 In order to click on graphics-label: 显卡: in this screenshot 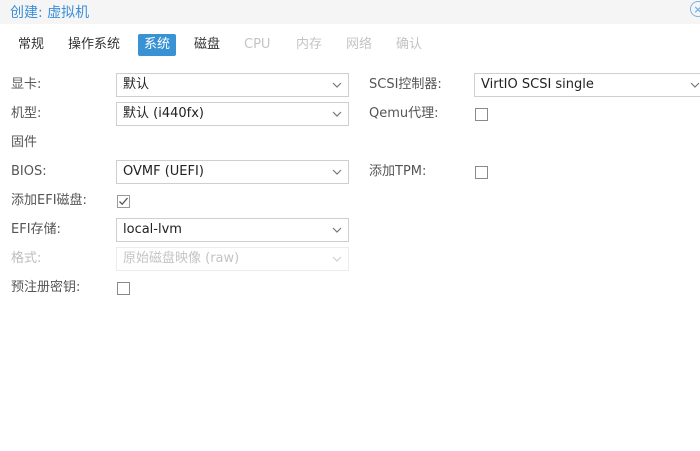, I will do `click(26, 84)`.